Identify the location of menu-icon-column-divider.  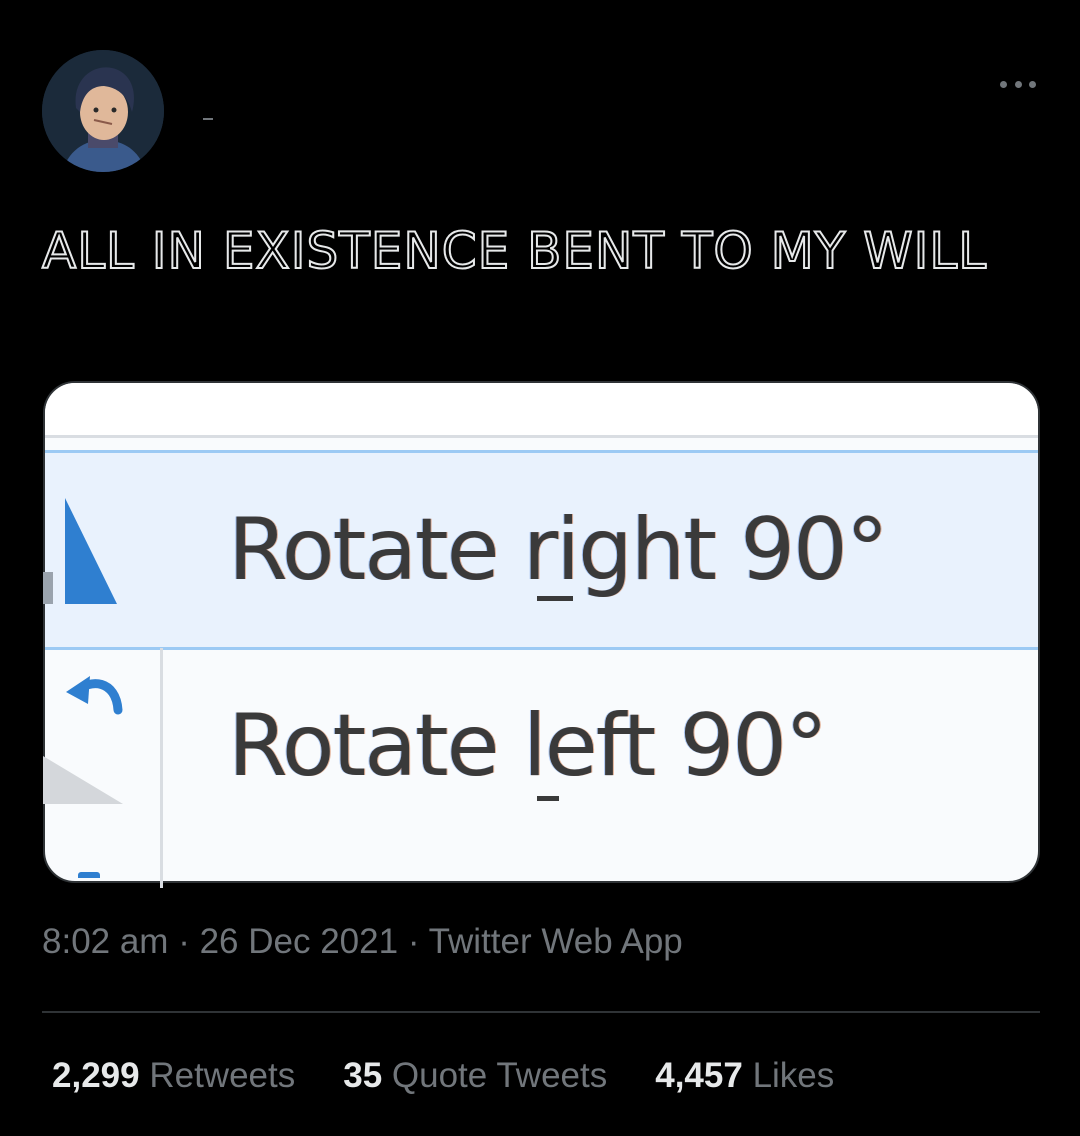
(161, 768).